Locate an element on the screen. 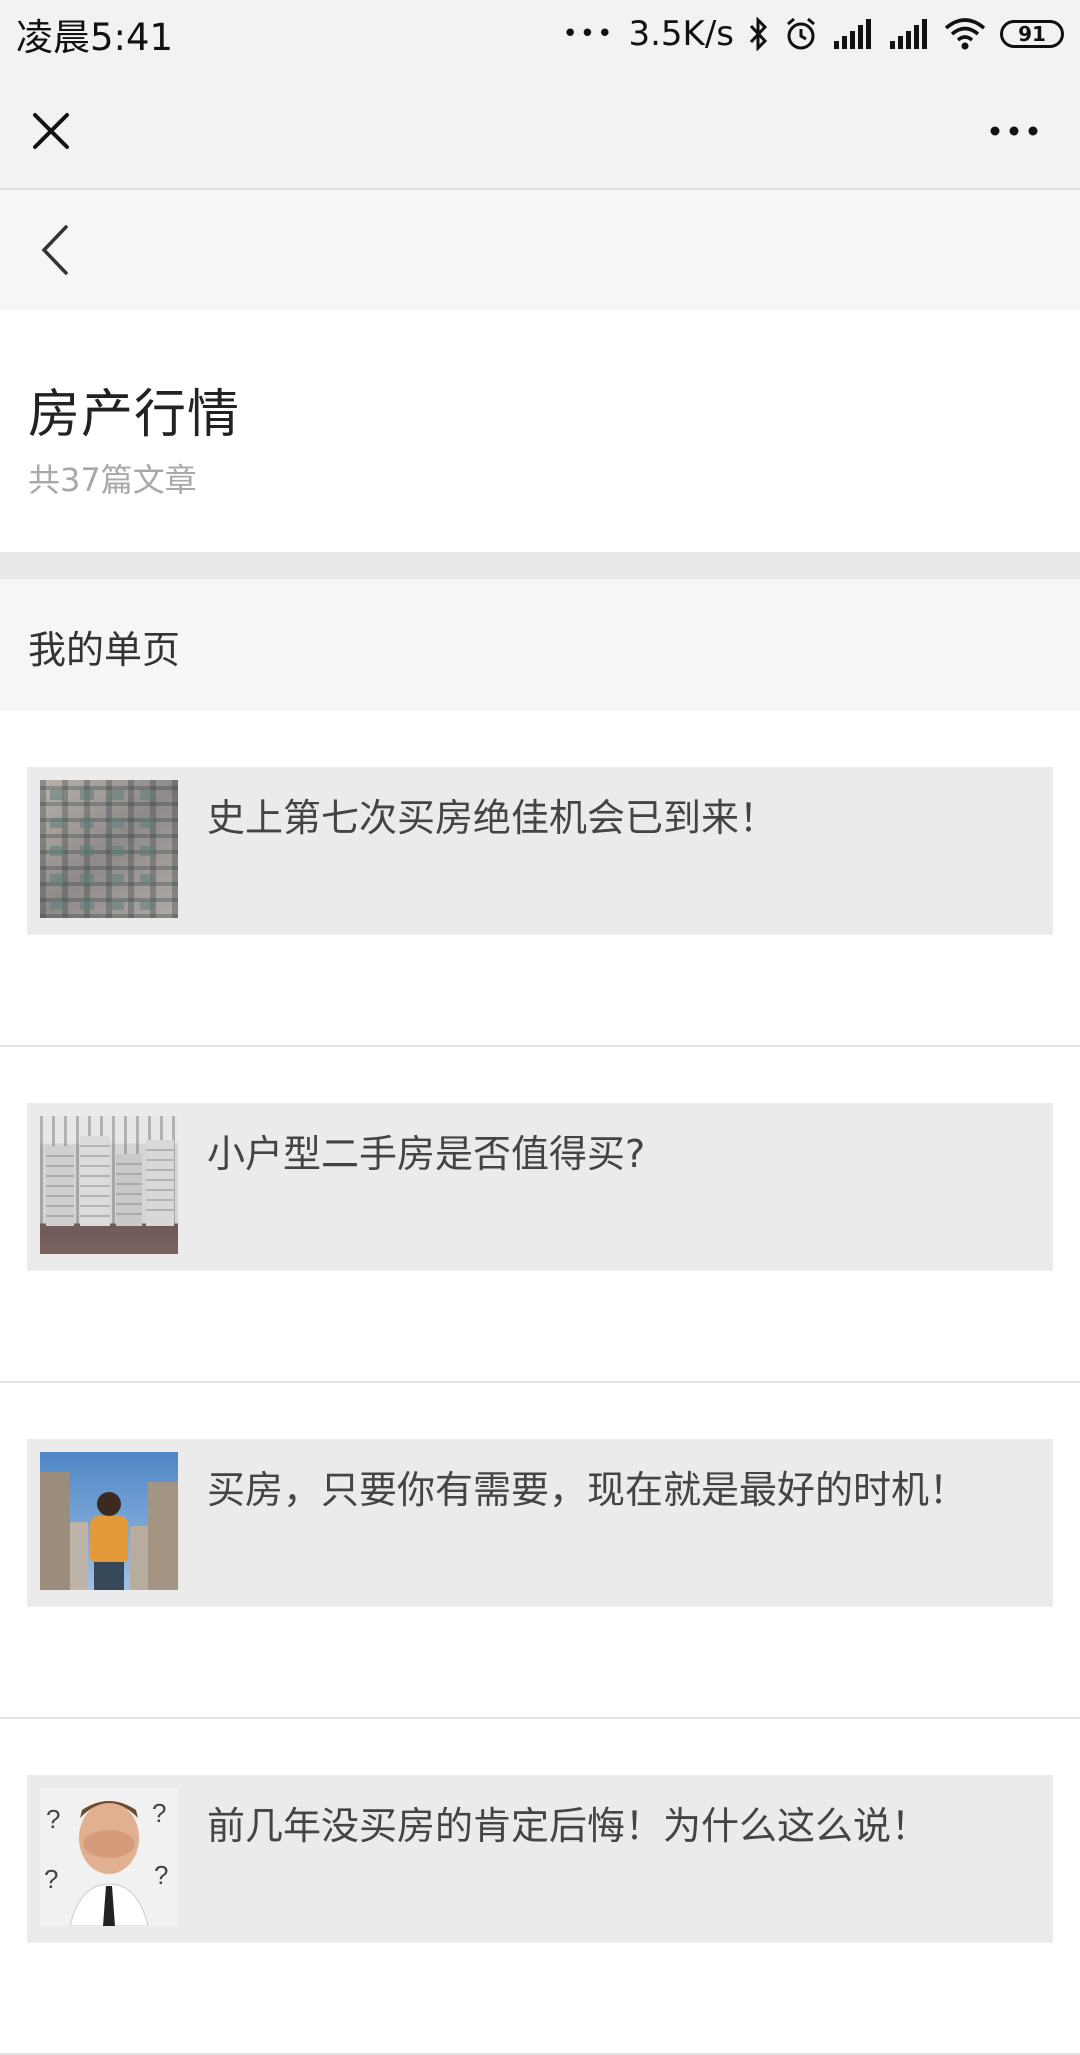 The width and height of the screenshot is (1080, 2055). section-header: 我的单页 is located at coordinates (540, 645).